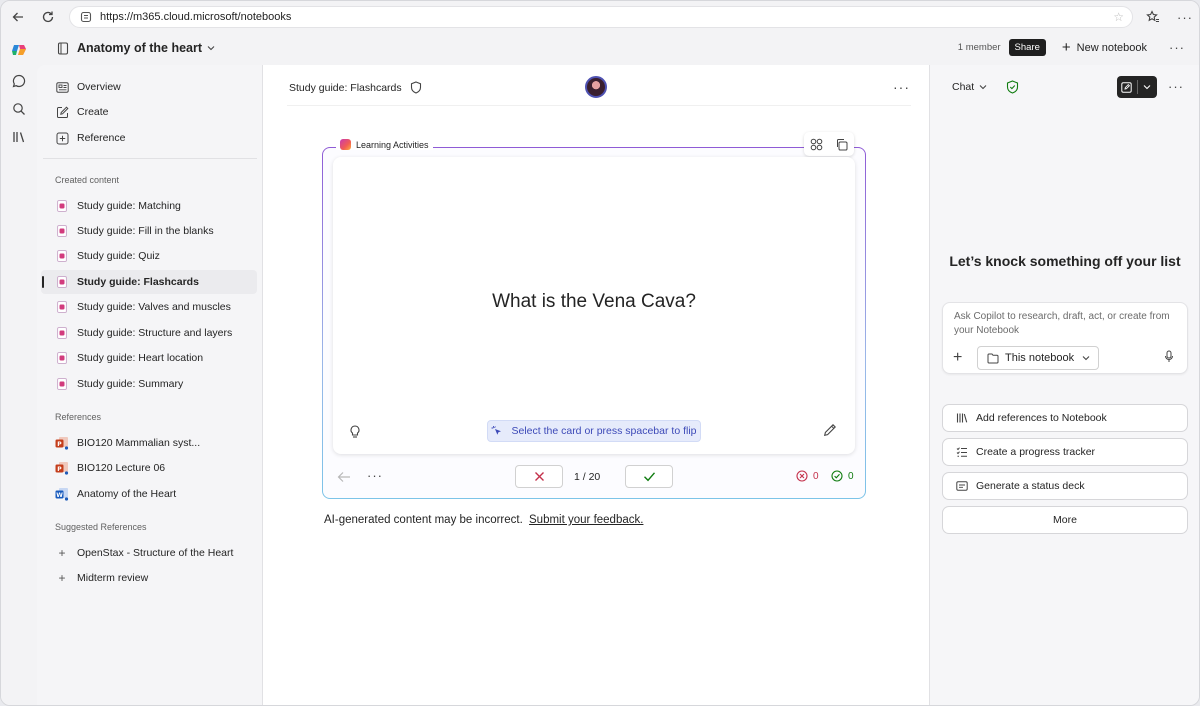  I want to click on microphone-icon, so click(1169, 356).